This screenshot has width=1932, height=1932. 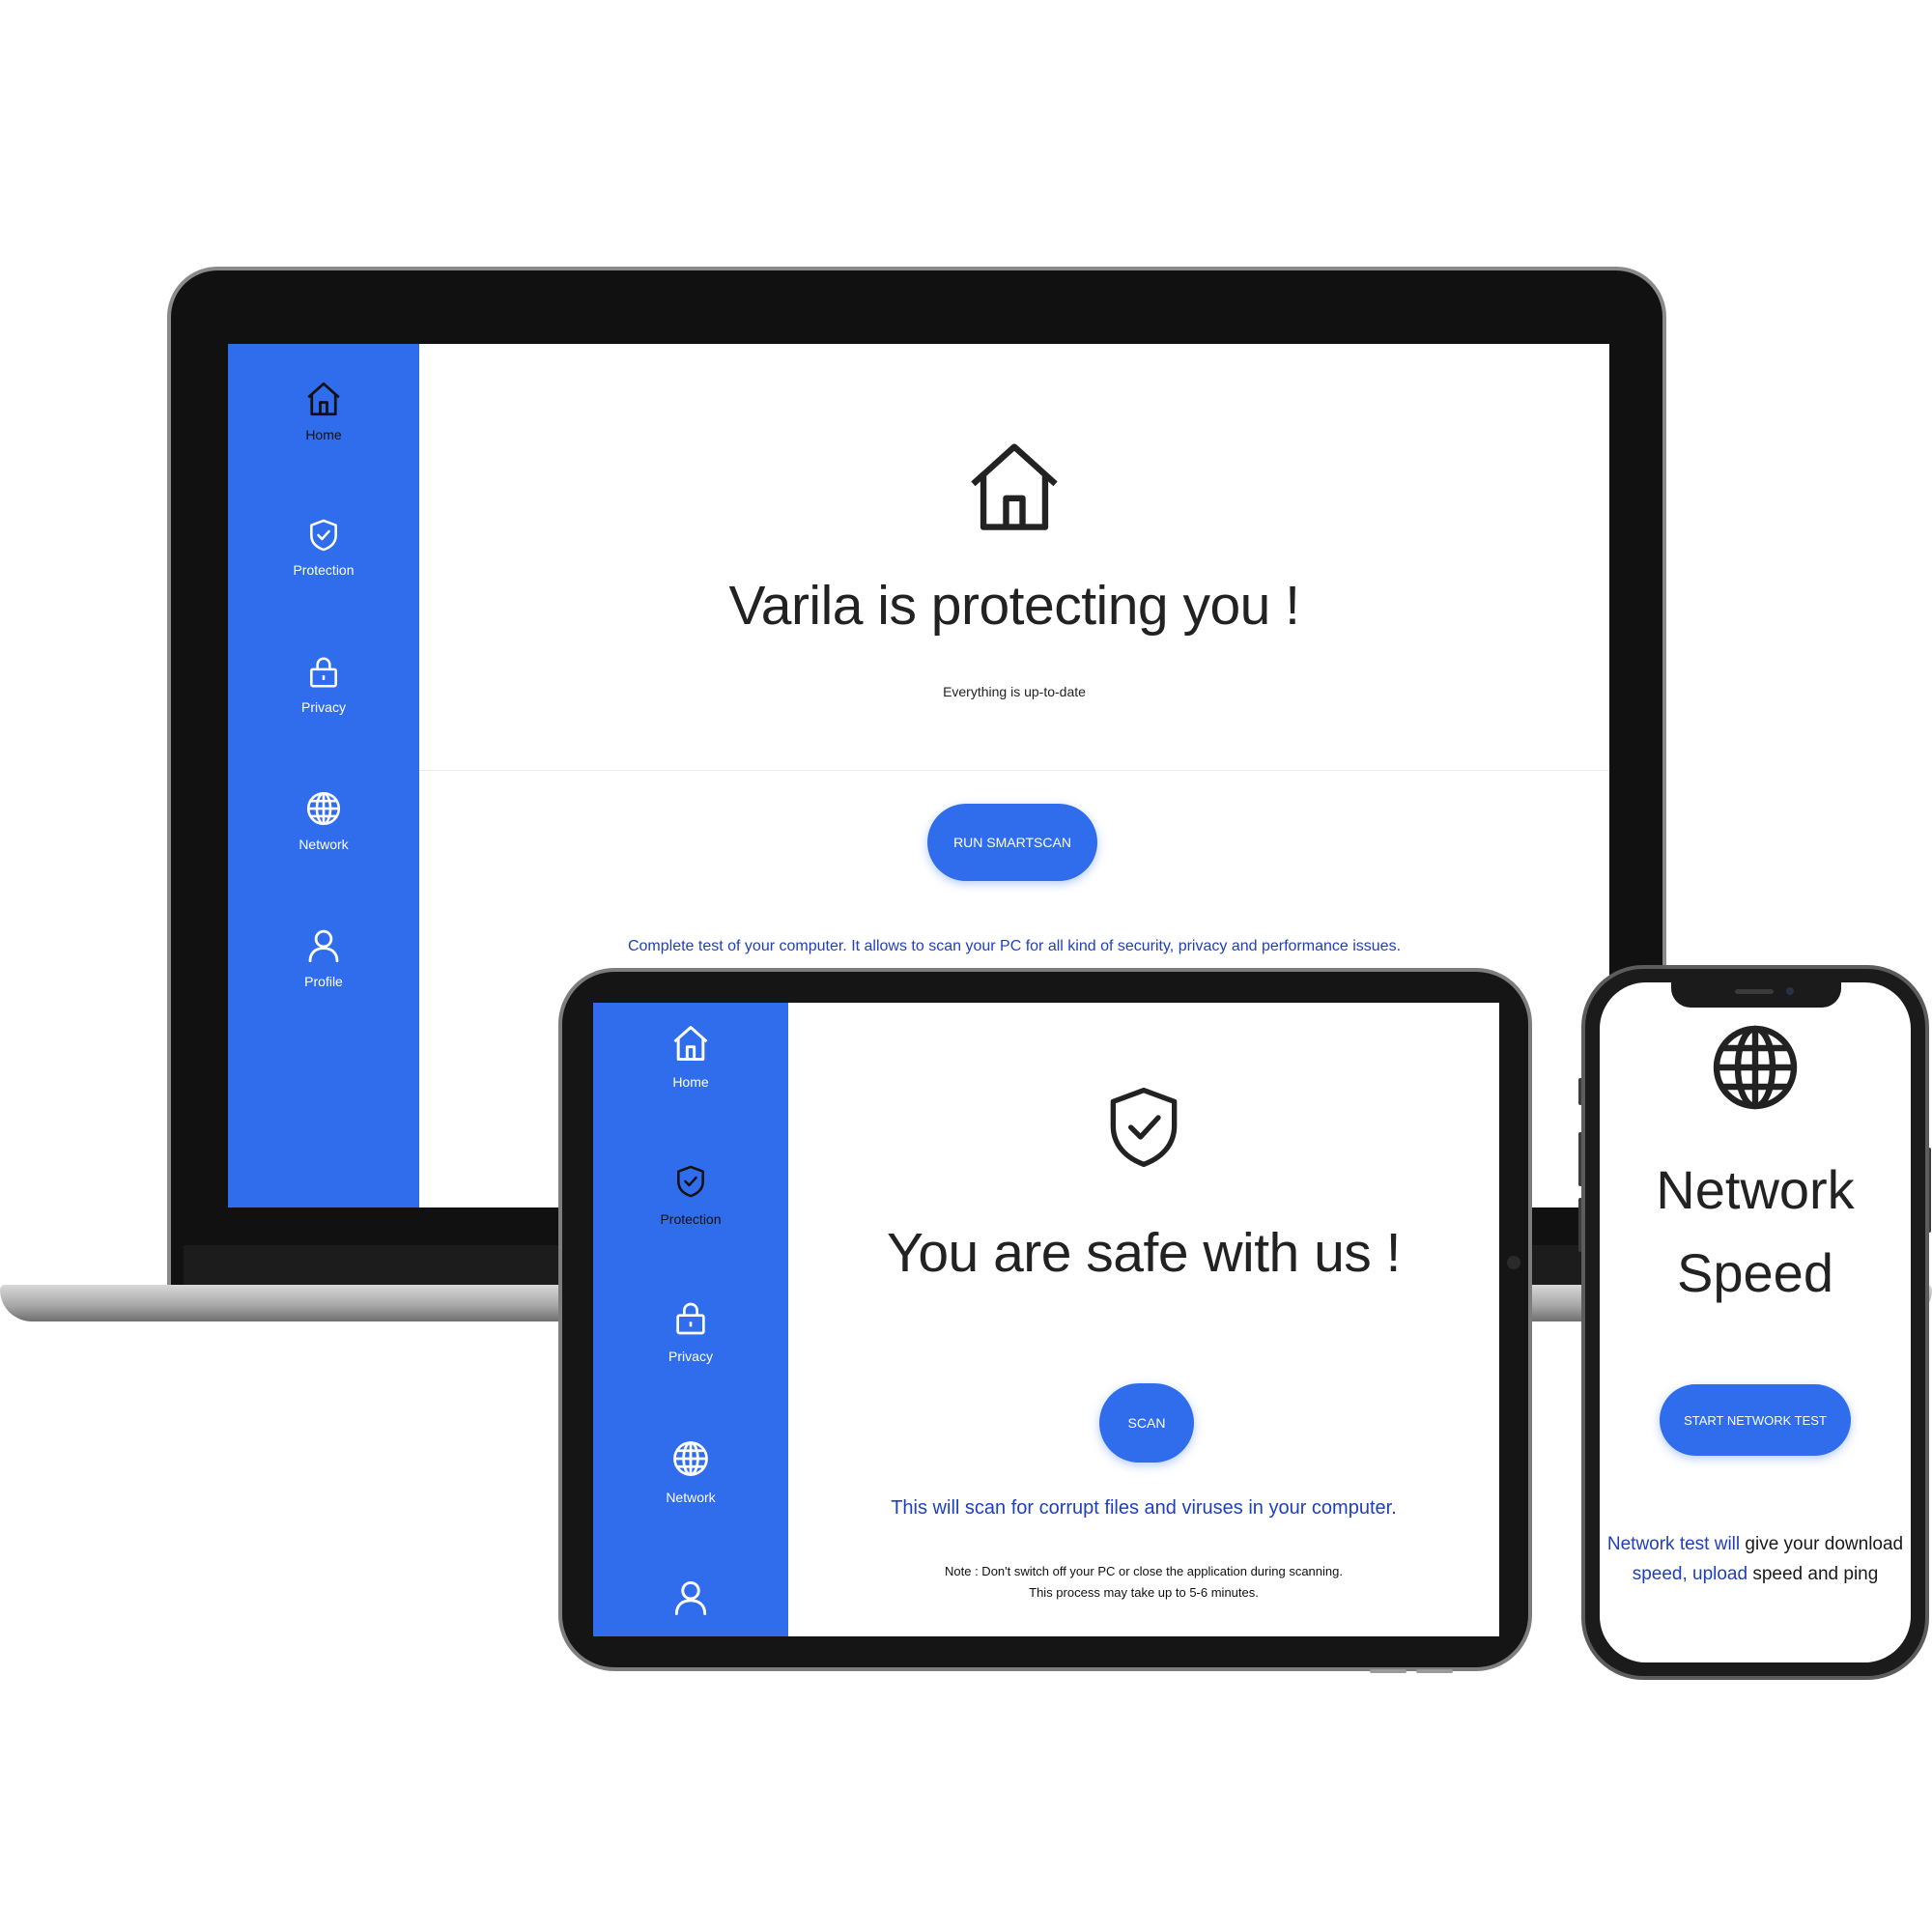 I want to click on tablet-sidebar-label-home: Home, so click(x=690, y=1082).